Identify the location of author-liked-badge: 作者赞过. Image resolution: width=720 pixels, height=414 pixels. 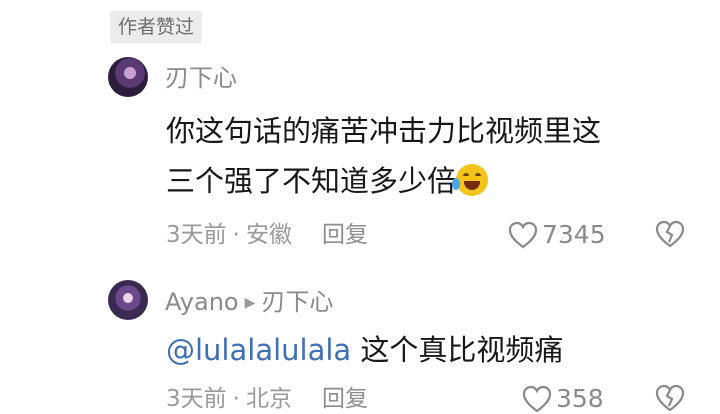
(156, 27).